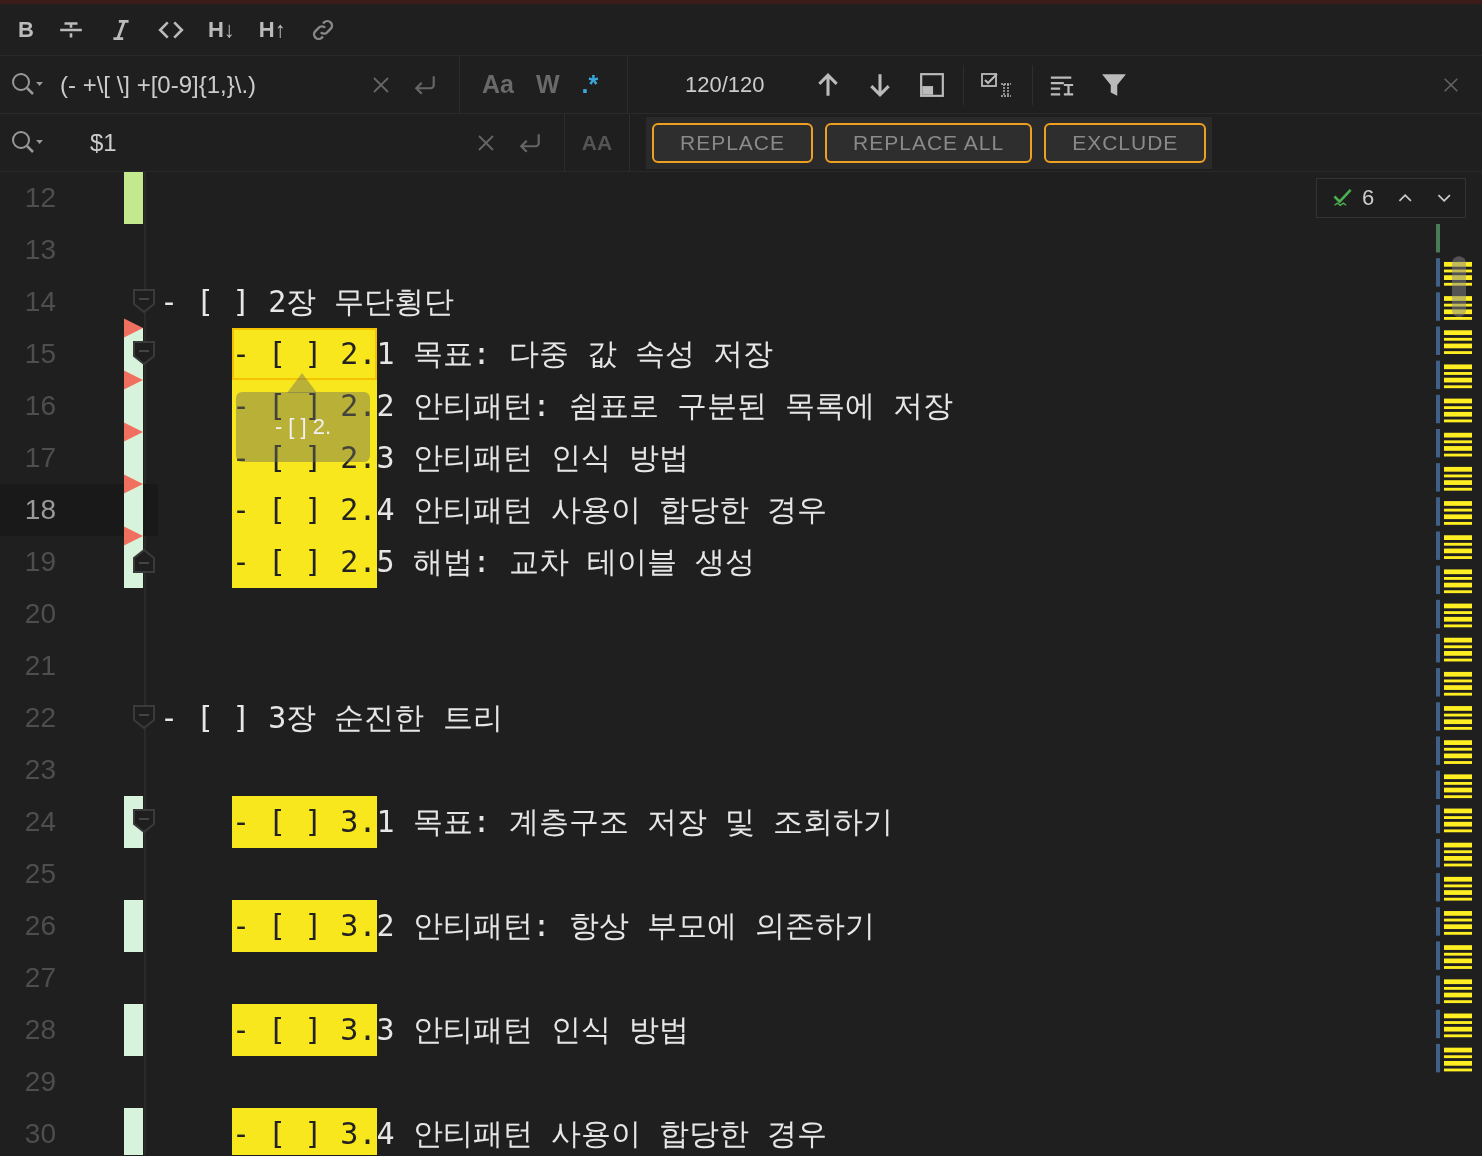  I want to click on code-line: 2 안티패턴: 항상 부모에 의존하기, so click(625, 926).